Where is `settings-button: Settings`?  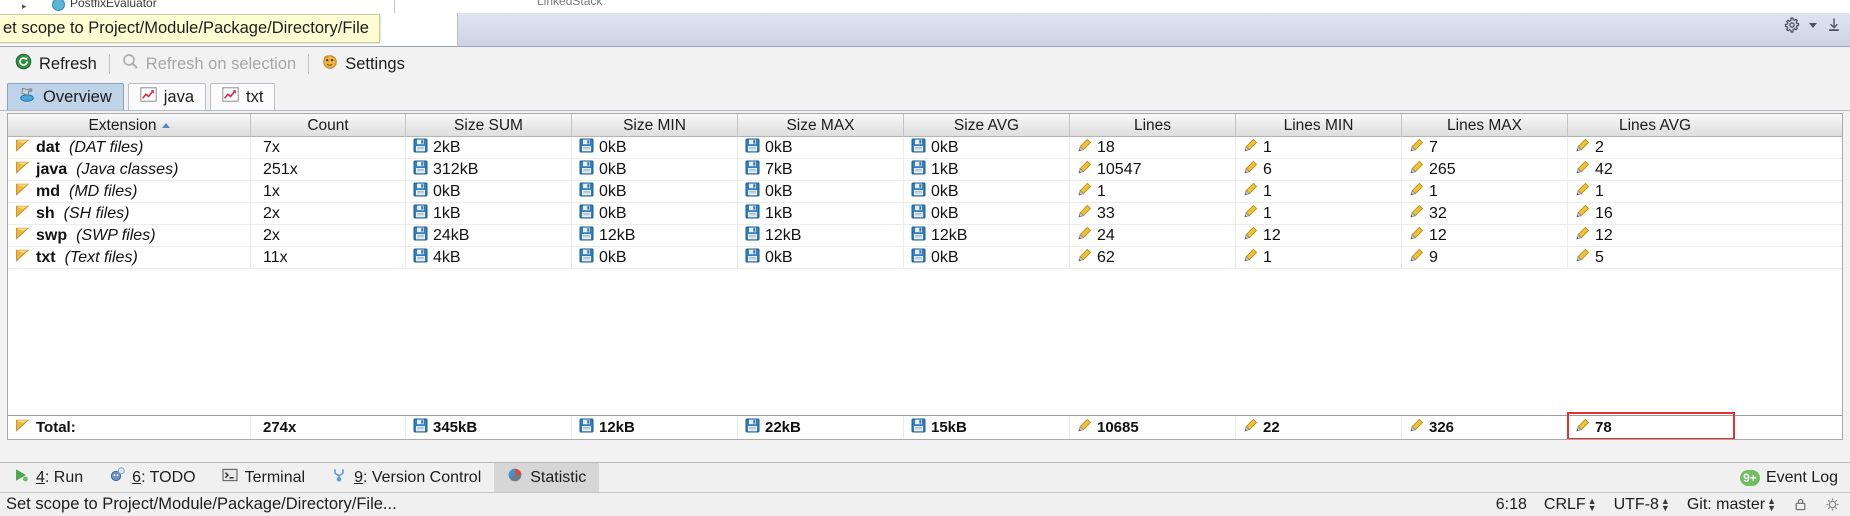
settings-button: Settings is located at coordinates (363, 64).